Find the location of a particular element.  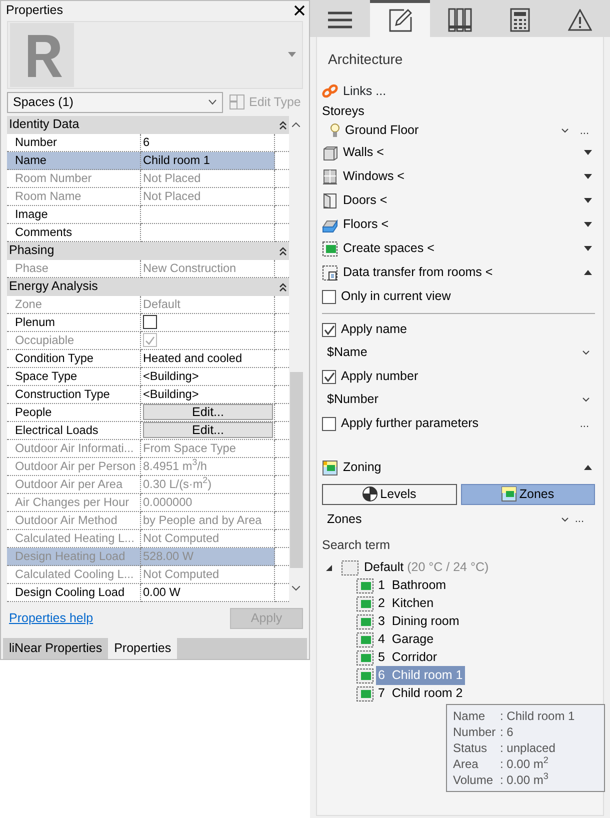

type-selector: Spaces (1) is located at coordinates (115, 102).